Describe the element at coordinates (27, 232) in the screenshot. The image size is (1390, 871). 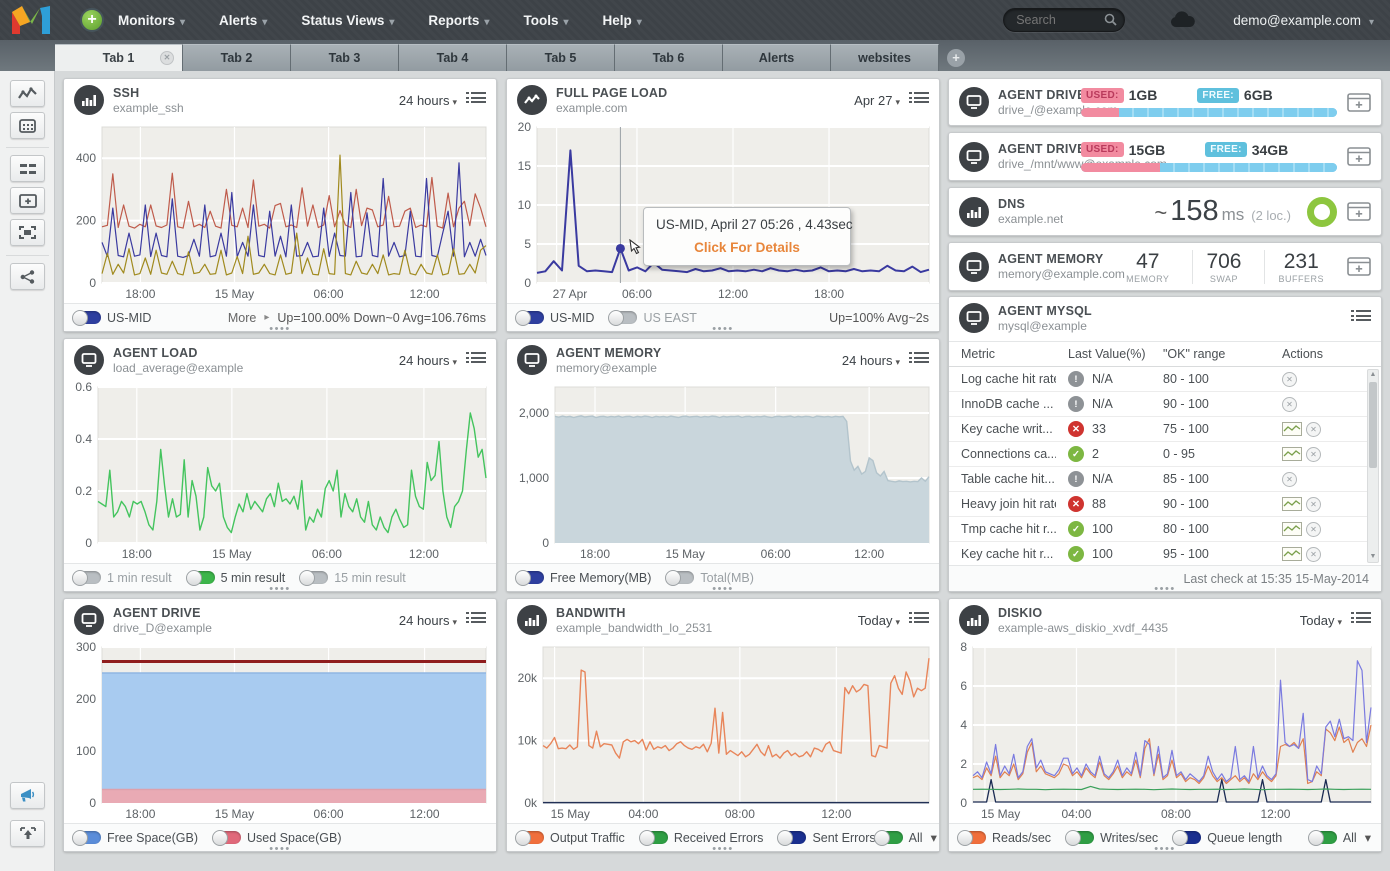
I see `fullscreen-button` at that location.